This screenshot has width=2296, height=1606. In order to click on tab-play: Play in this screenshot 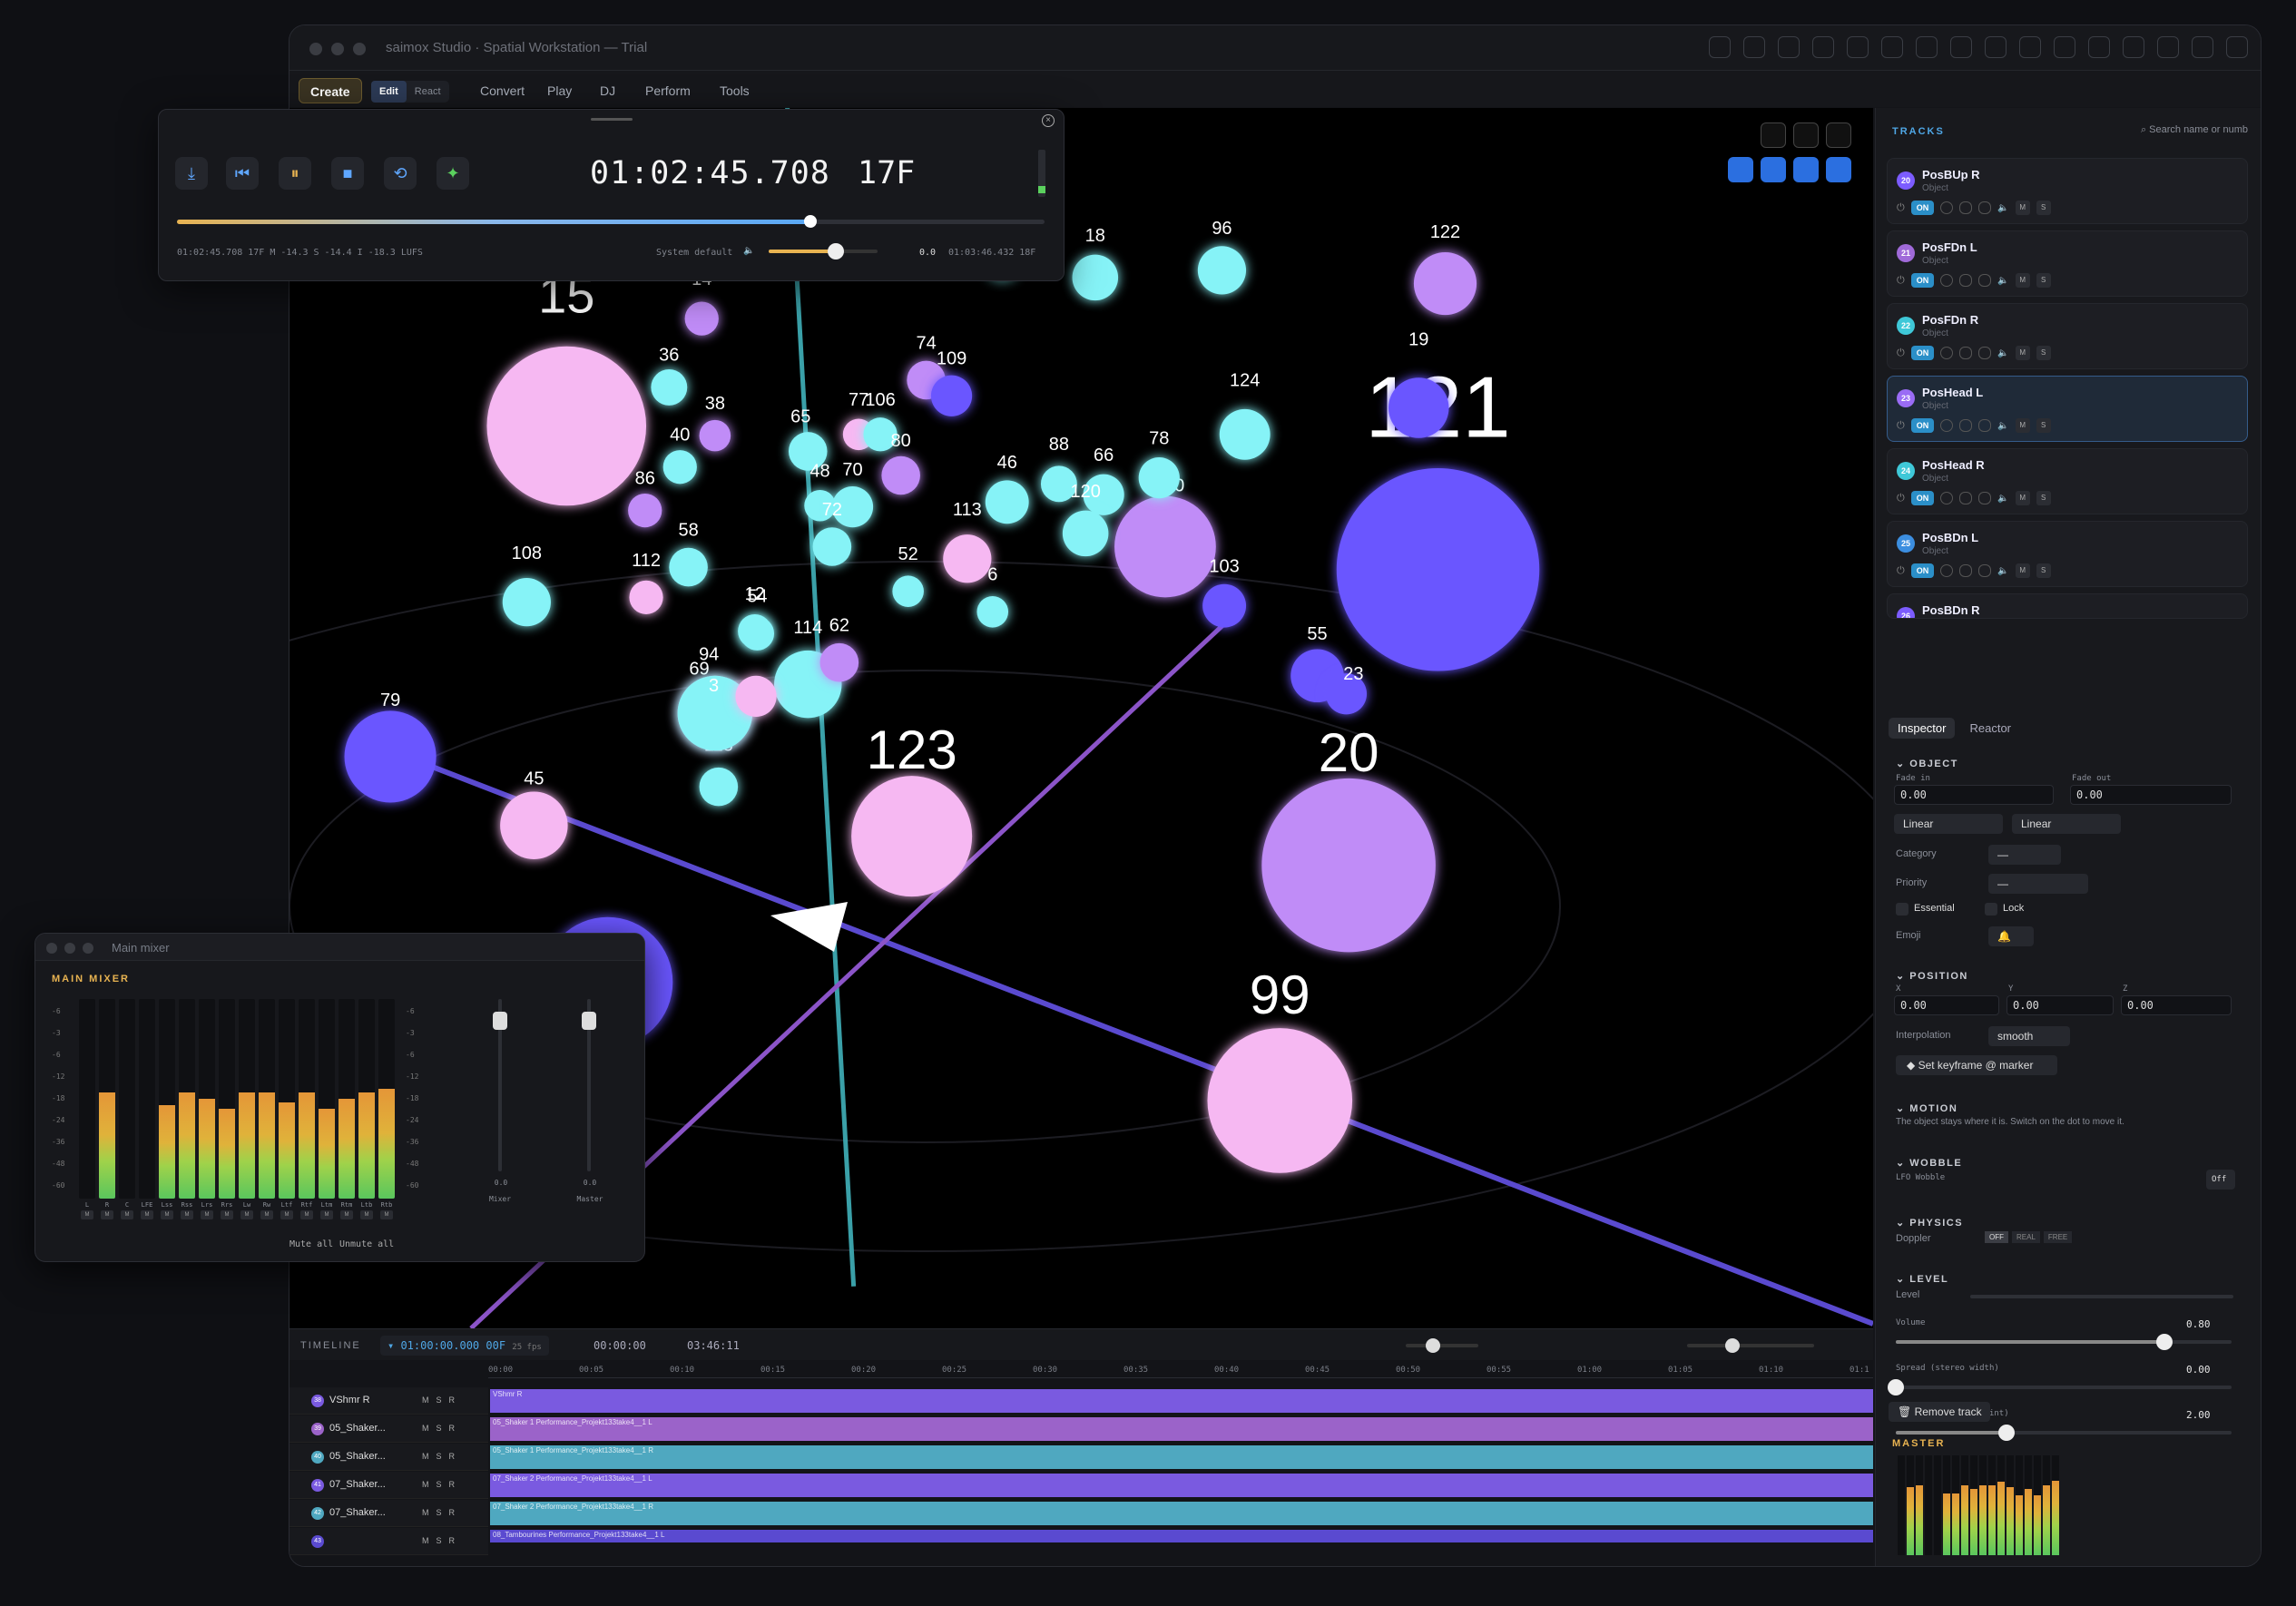, I will do `click(559, 90)`.